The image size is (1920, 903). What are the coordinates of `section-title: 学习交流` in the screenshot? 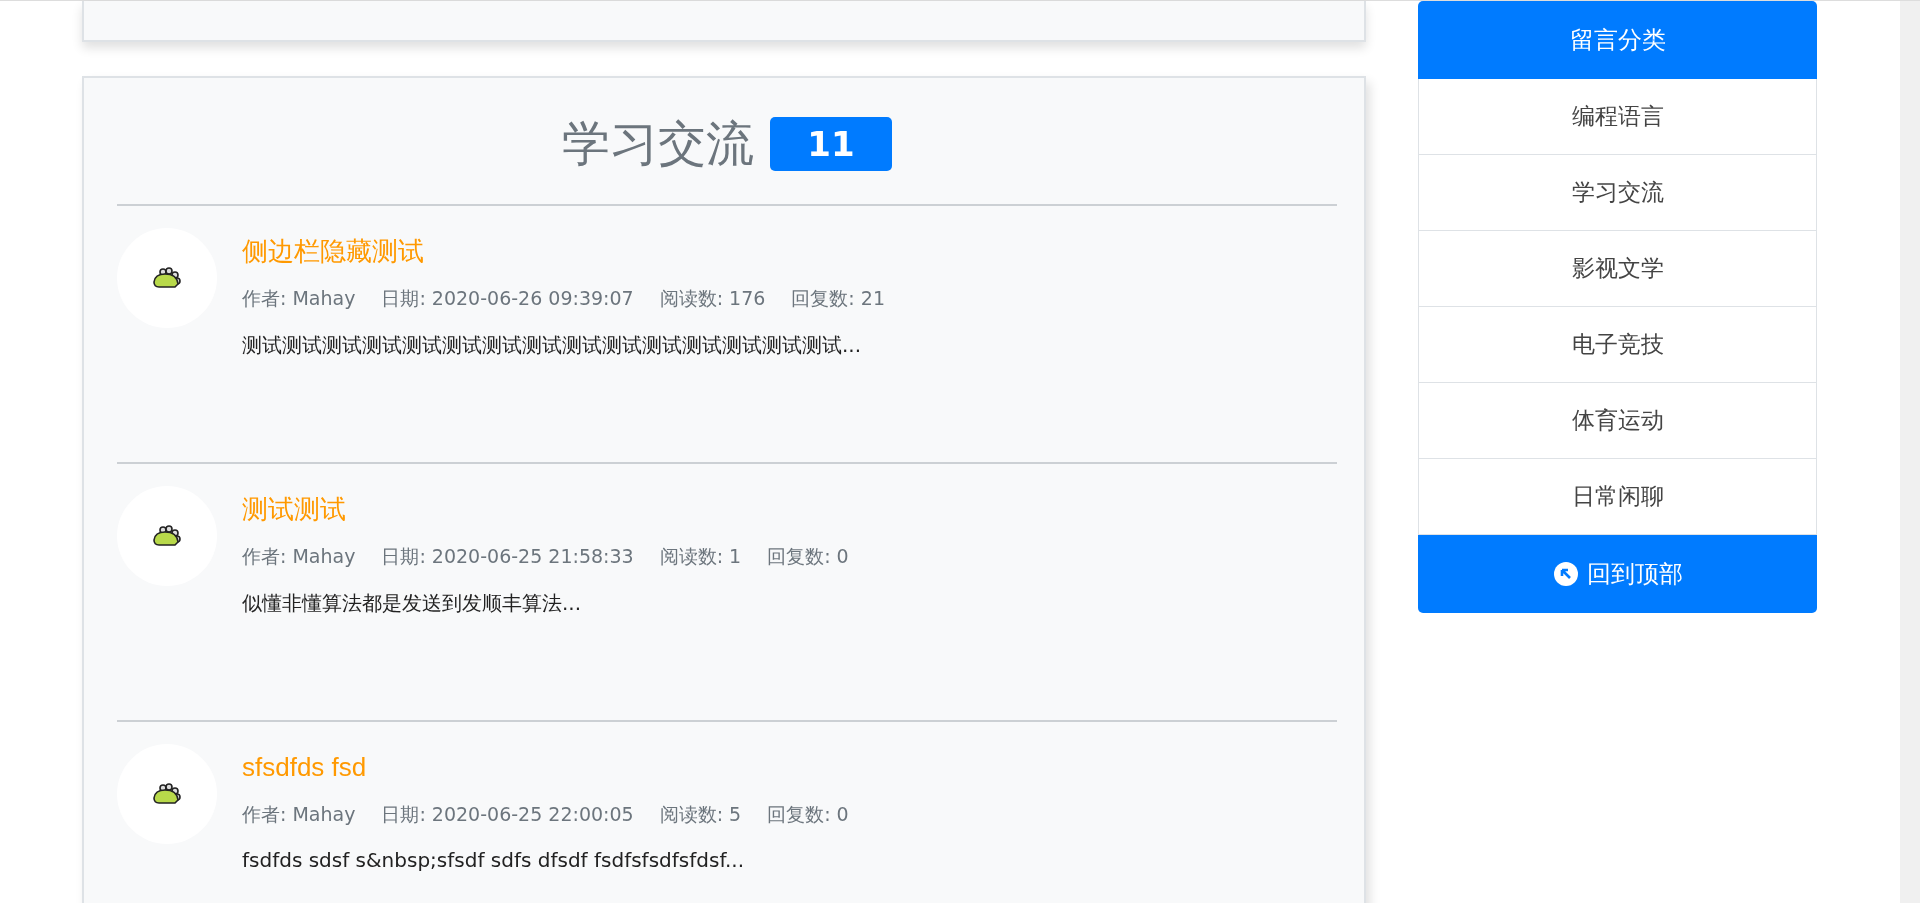 It's located at (658, 144).